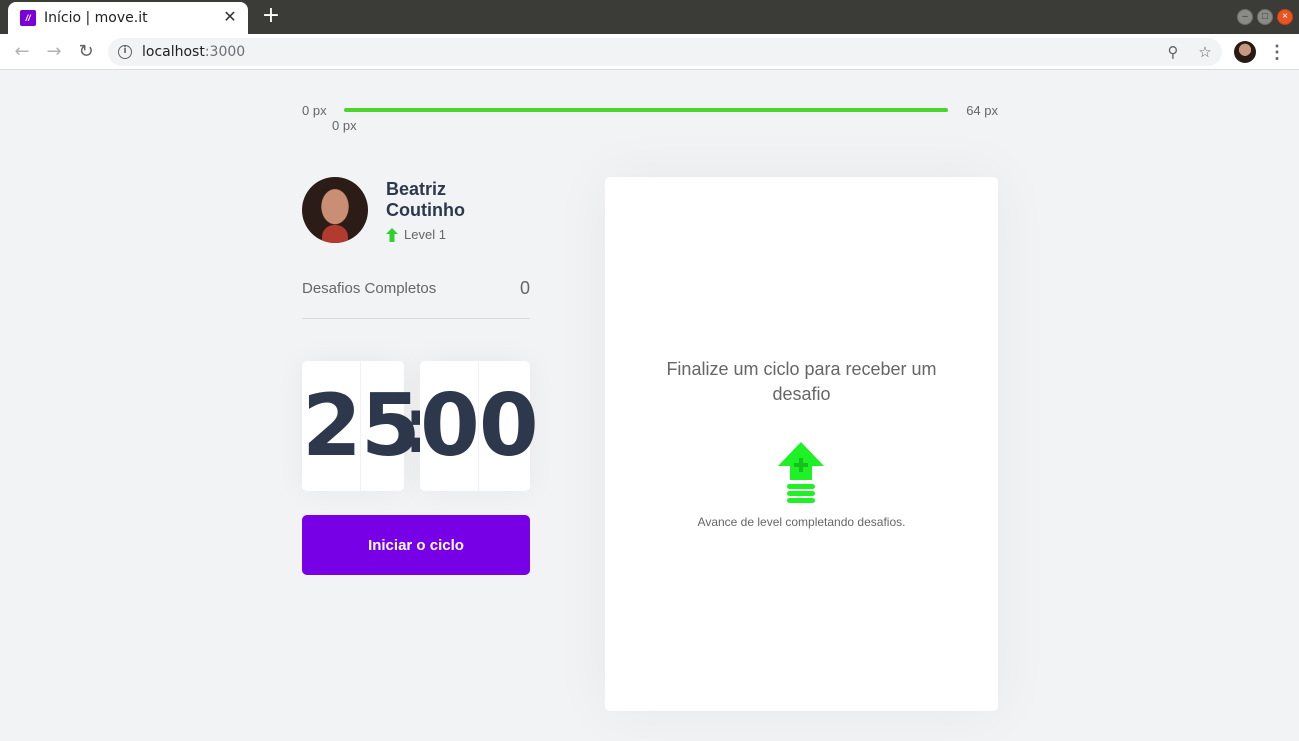 The image size is (1299, 741). I want to click on level-info: Level 1, so click(416, 234).